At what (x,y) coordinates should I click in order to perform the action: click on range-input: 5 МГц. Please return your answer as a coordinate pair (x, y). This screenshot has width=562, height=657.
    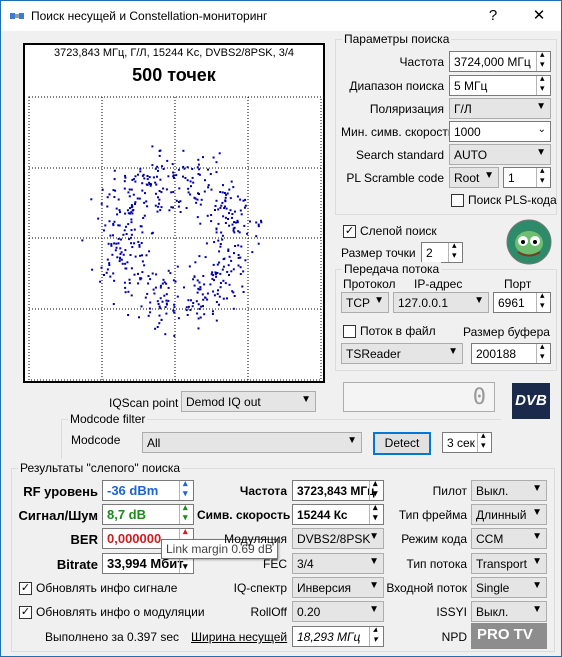
    Looking at the image, I should click on (500, 85).